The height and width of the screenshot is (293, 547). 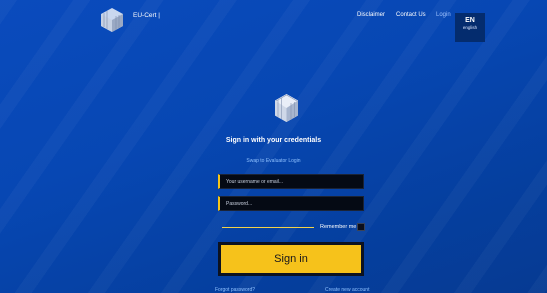 I want to click on create-account-link: Create new account, so click(x=347, y=290).